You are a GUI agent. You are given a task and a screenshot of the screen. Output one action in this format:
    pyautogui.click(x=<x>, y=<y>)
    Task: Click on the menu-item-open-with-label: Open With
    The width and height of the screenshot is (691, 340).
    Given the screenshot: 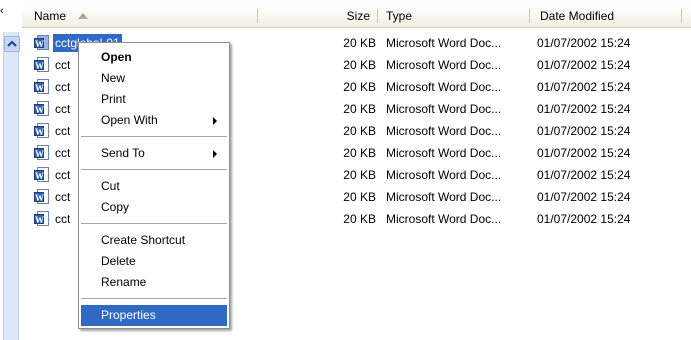 What is the action you would take?
    pyautogui.click(x=129, y=120)
    